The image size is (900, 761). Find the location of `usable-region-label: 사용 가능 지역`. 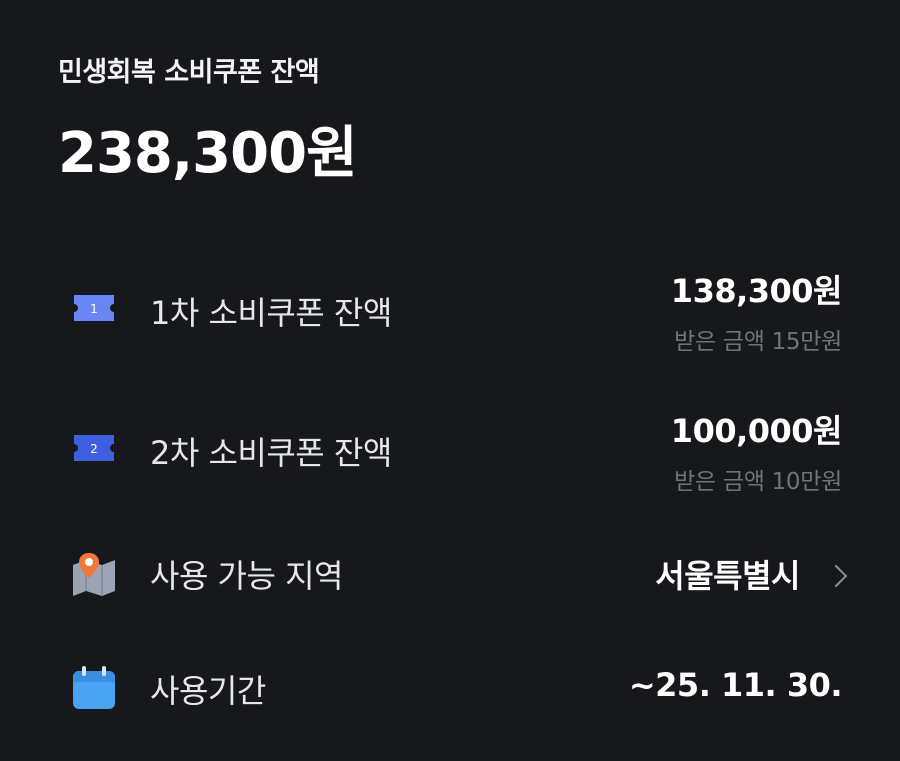

usable-region-label: 사용 가능 지역 is located at coordinates (246, 576).